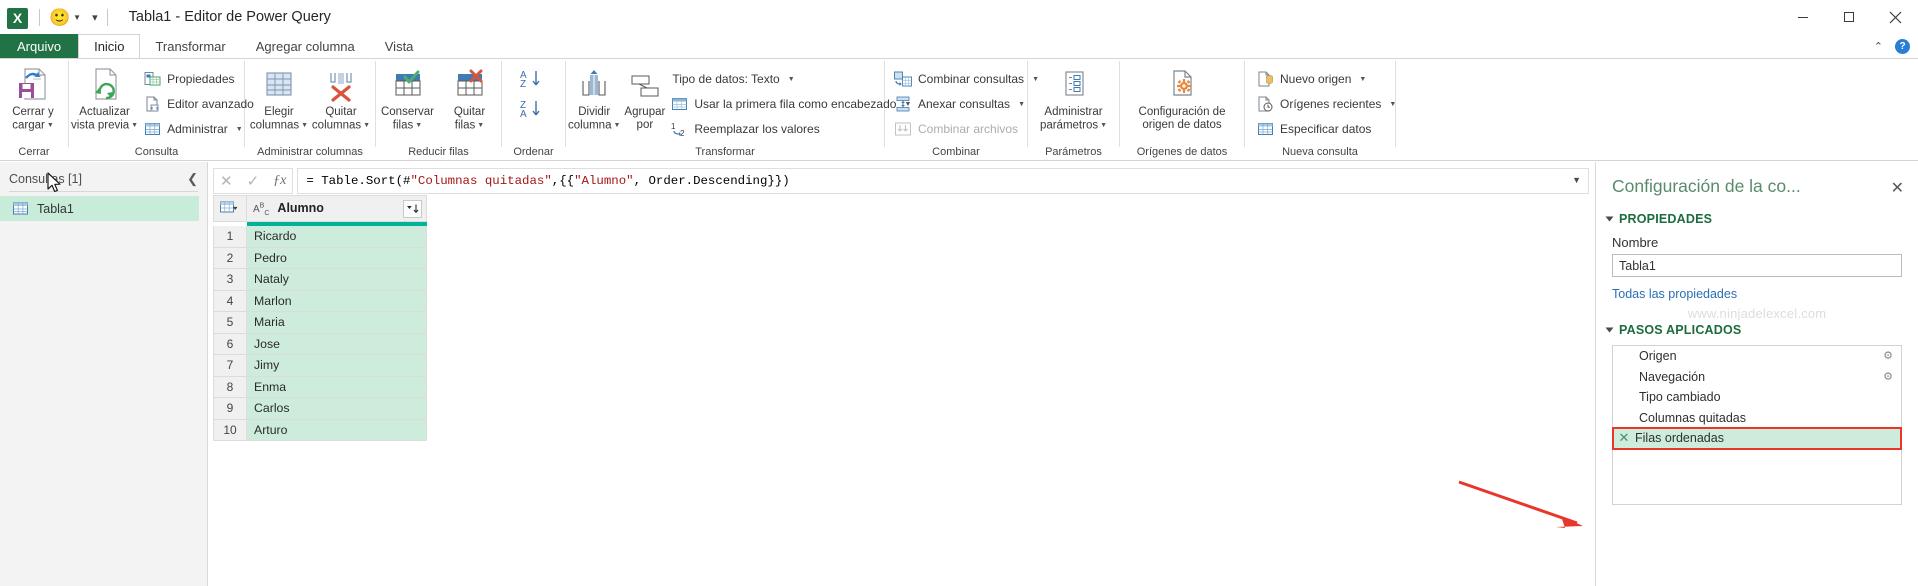 This screenshot has height=586, width=1918. What do you see at coordinates (1757, 418) in the screenshot?
I see `applied-step-columnas-quitadas: Columnas quitadas` at bounding box center [1757, 418].